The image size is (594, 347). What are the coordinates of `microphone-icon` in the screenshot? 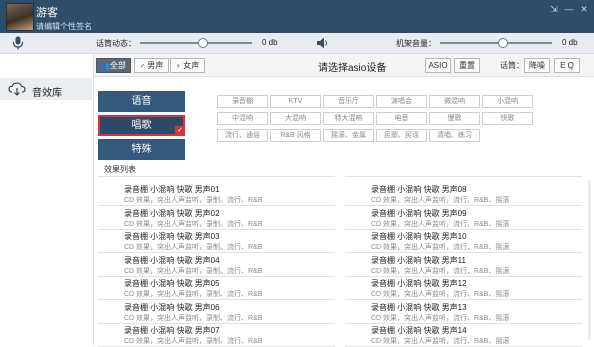 It's located at (18, 43).